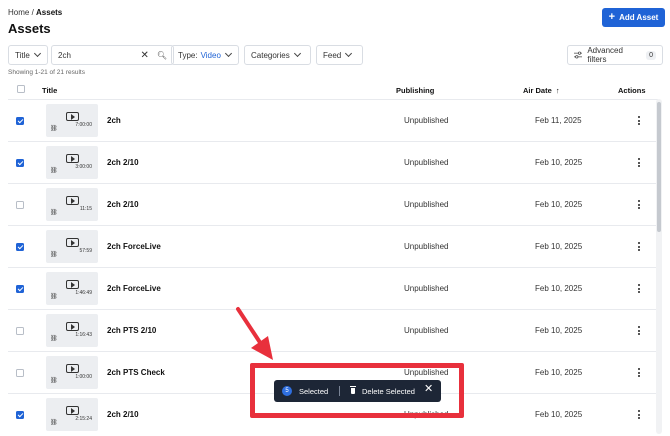  I want to click on title-filter-dropdown: Title, so click(28, 55).